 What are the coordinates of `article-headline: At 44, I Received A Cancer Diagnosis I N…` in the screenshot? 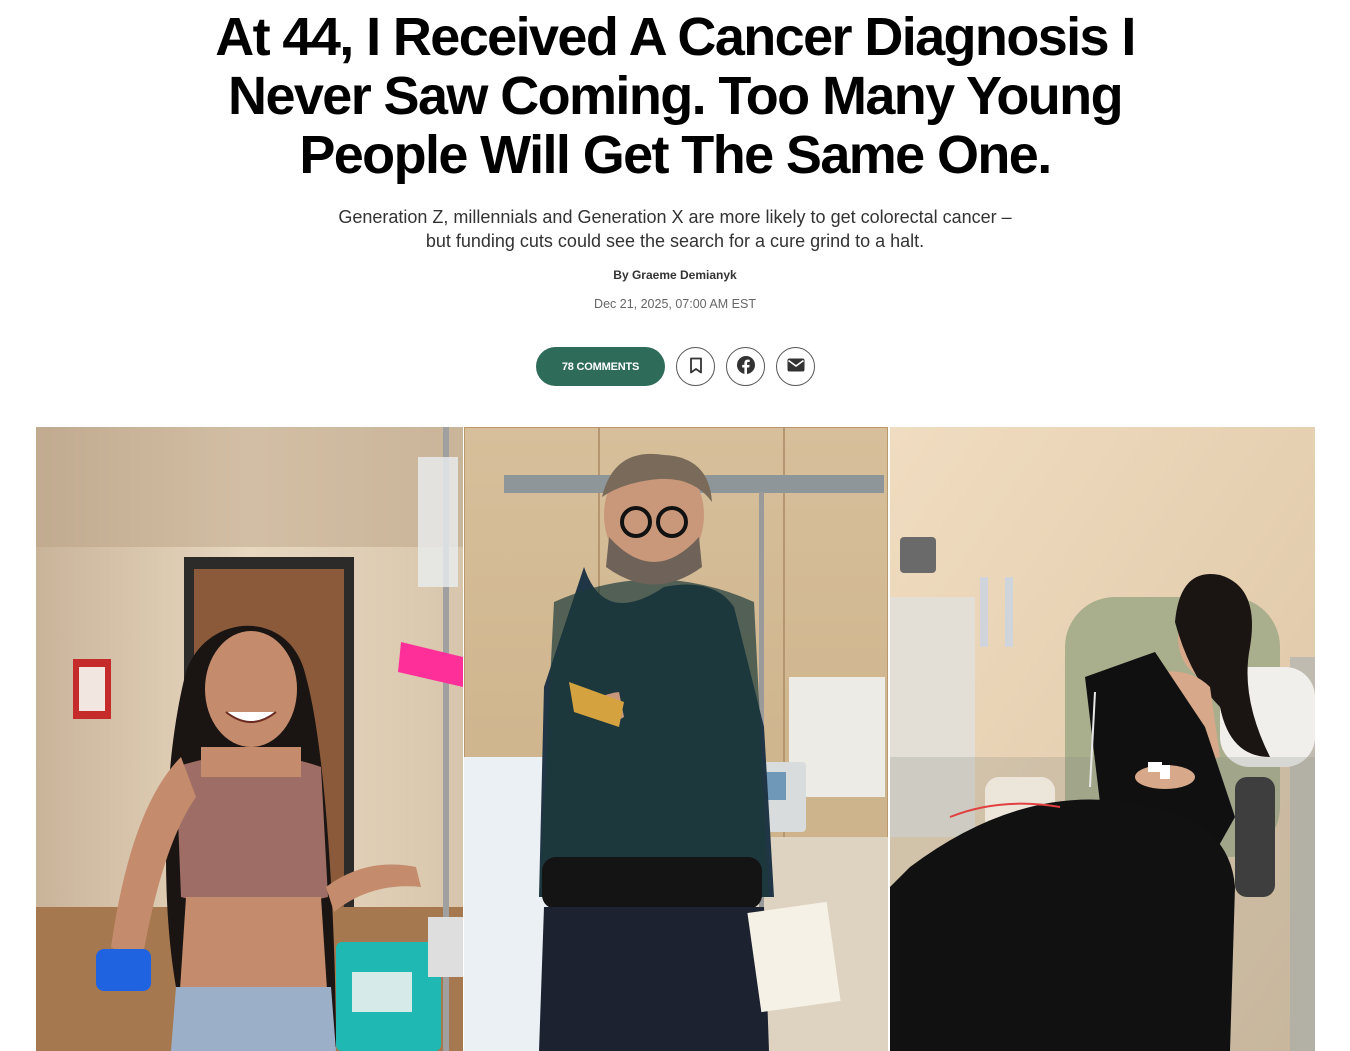 It's located at (675, 96).